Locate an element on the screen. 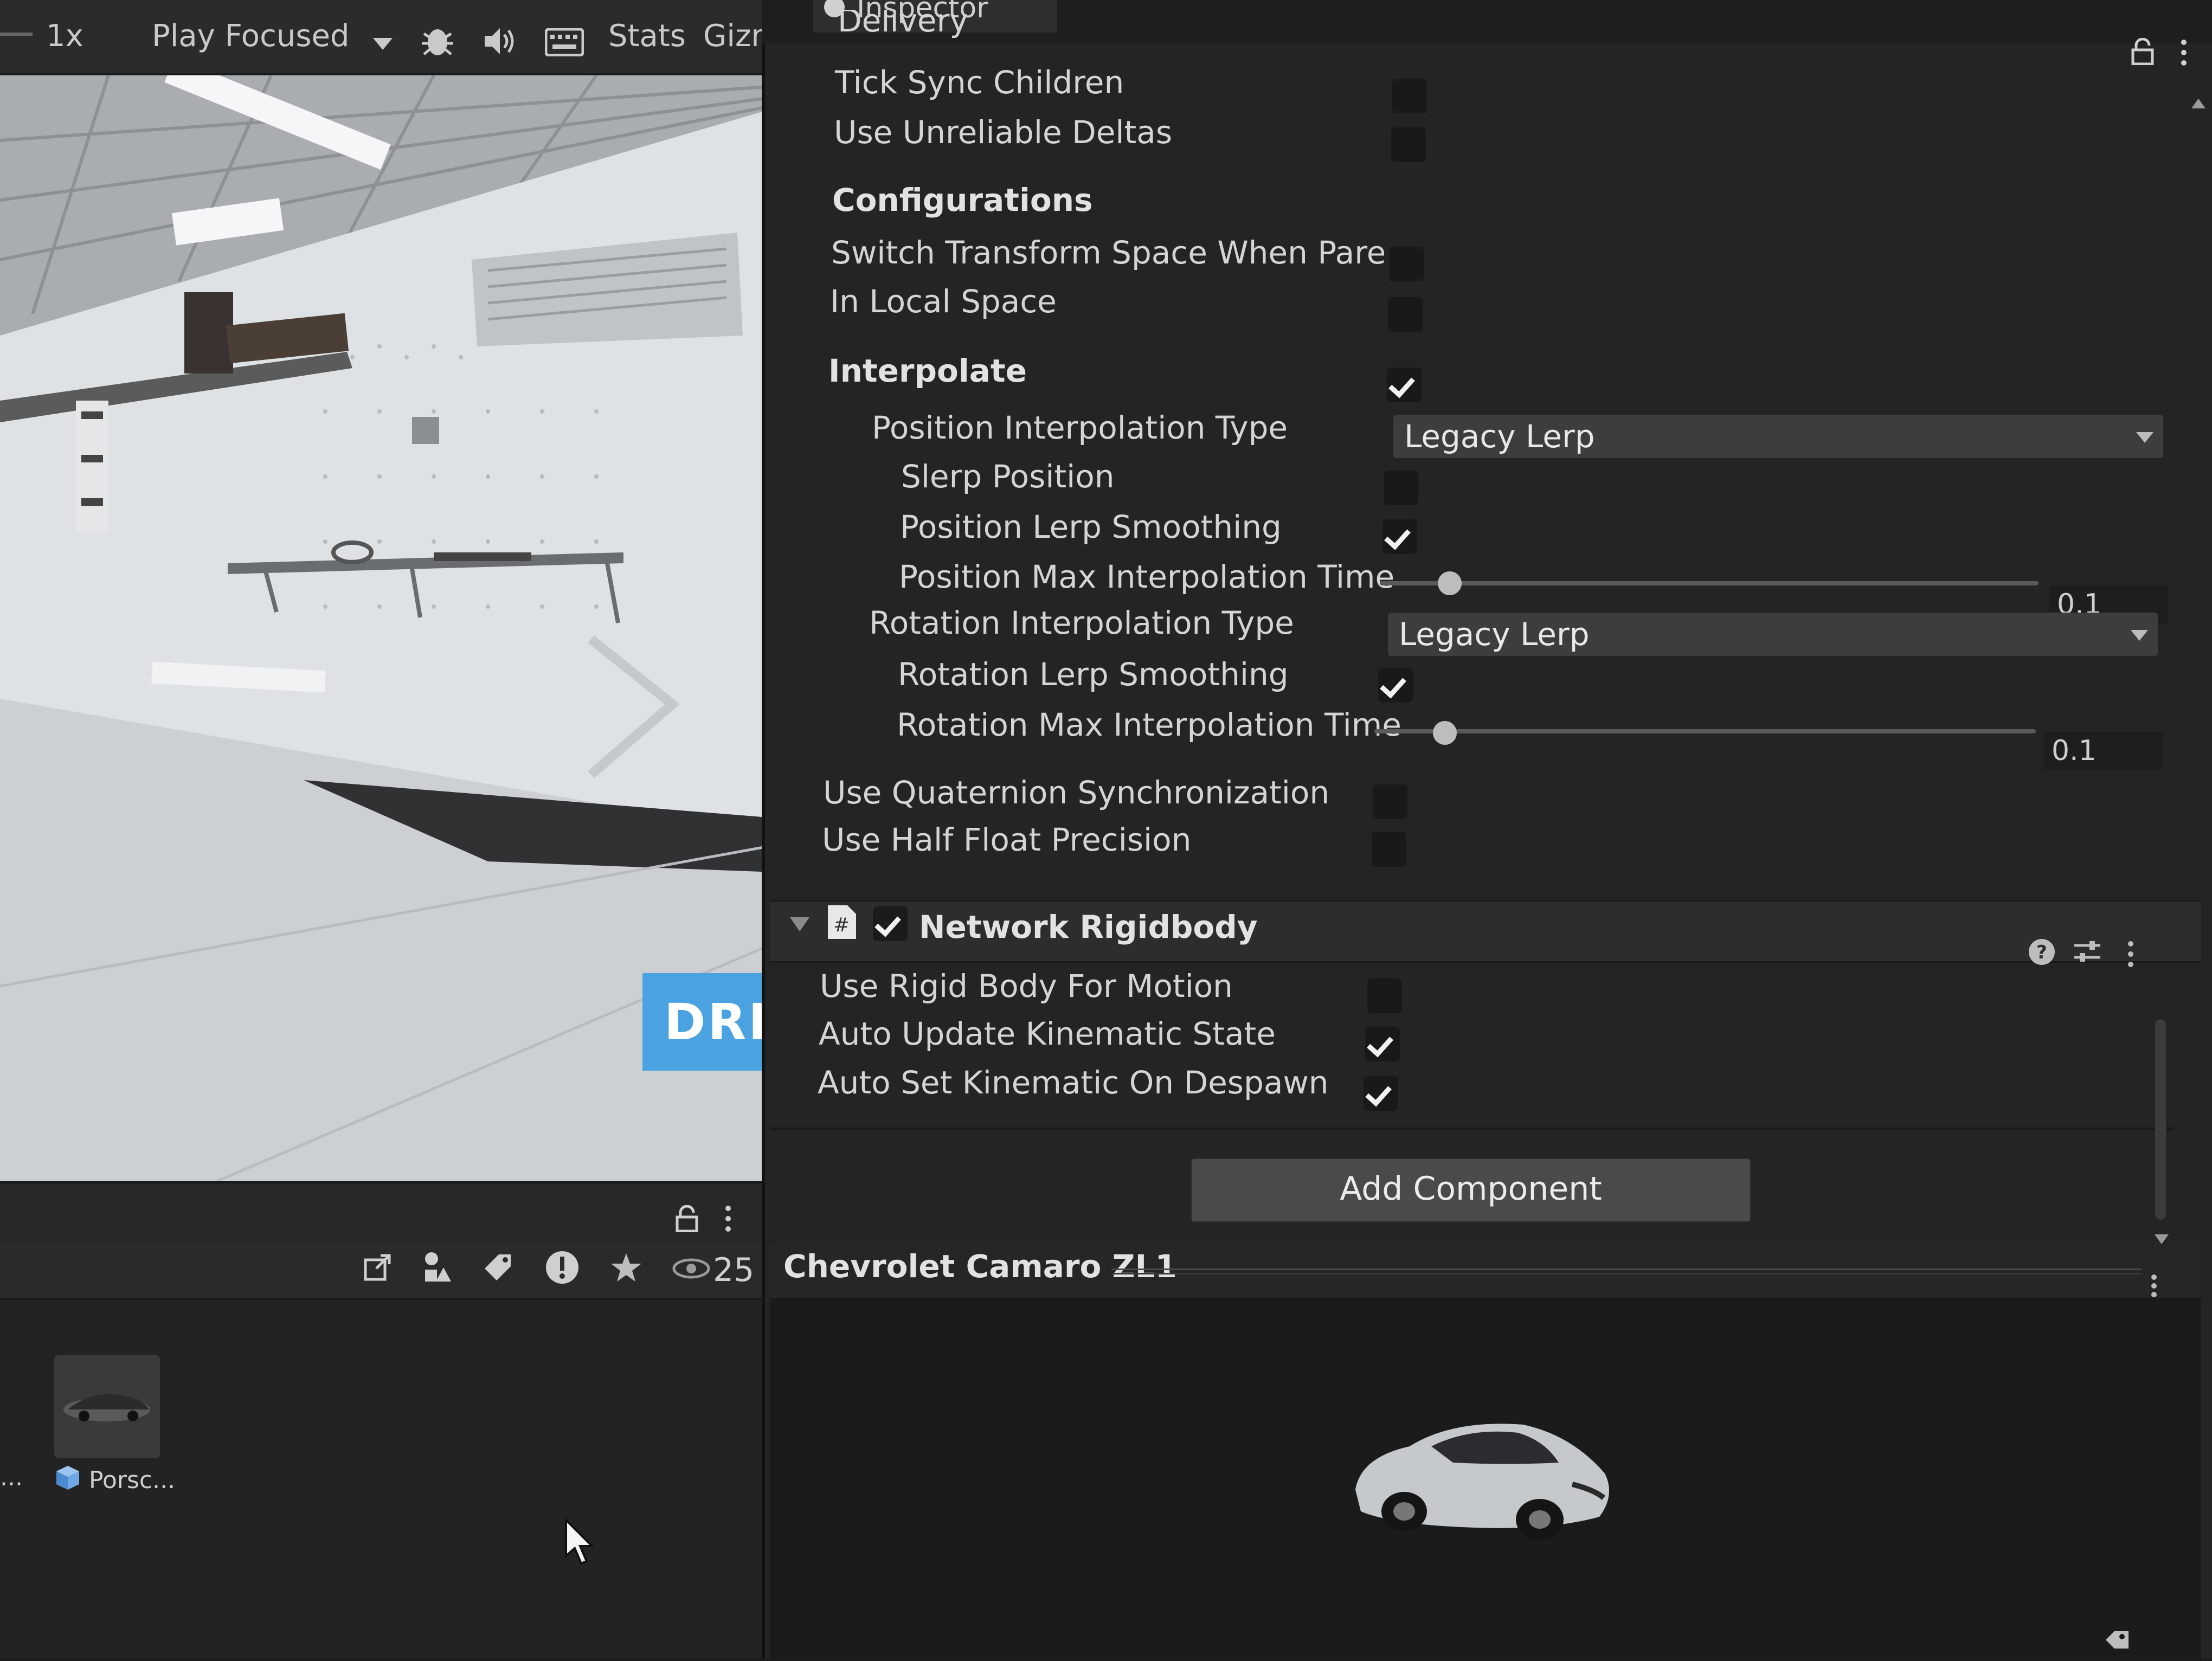  label-auto-update-kinematic-state: Auto Update Kinematic State is located at coordinates (1047, 1033).